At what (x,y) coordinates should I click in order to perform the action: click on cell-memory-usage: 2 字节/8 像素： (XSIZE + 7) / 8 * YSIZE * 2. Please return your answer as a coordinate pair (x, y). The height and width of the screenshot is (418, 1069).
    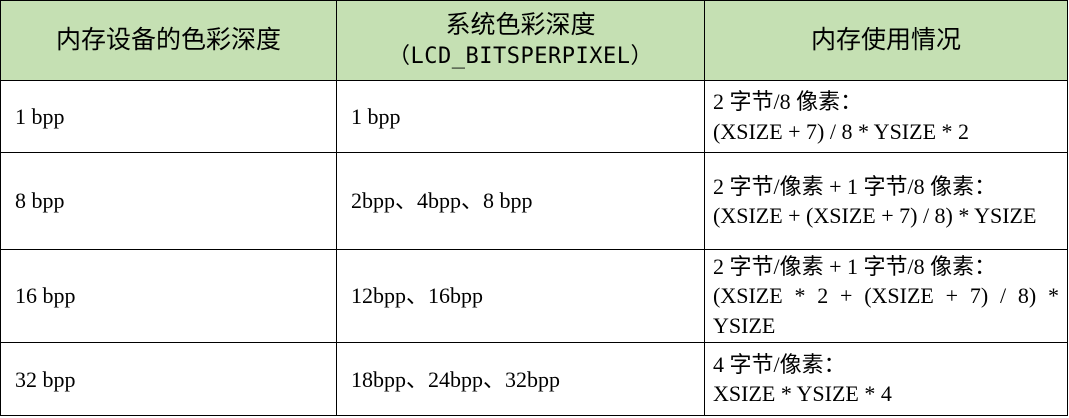
    Looking at the image, I should click on (886, 116).